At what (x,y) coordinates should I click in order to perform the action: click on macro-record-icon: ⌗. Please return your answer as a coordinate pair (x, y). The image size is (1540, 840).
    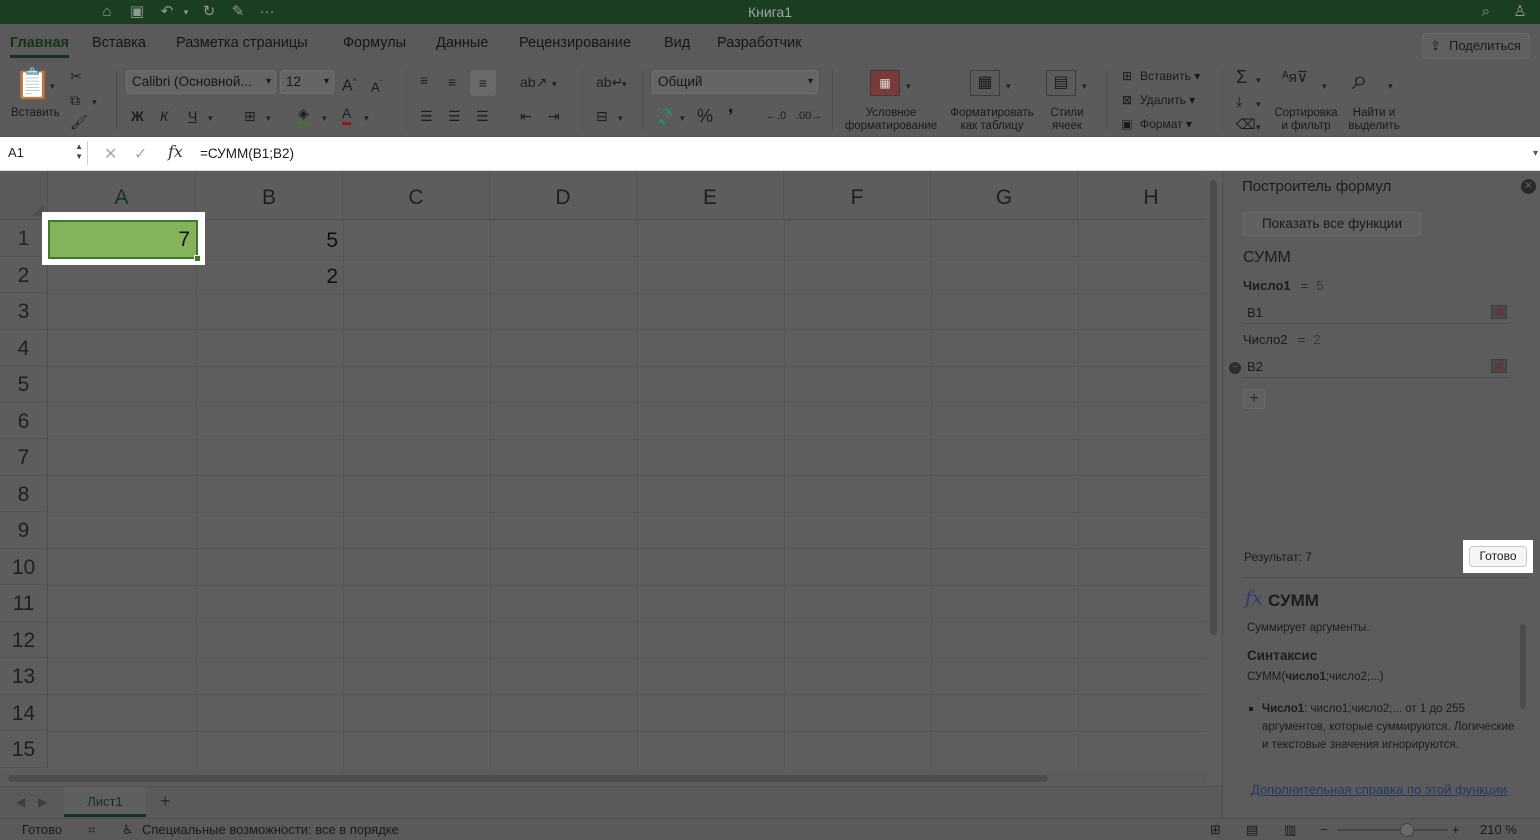
    Looking at the image, I should click on (91, 830).